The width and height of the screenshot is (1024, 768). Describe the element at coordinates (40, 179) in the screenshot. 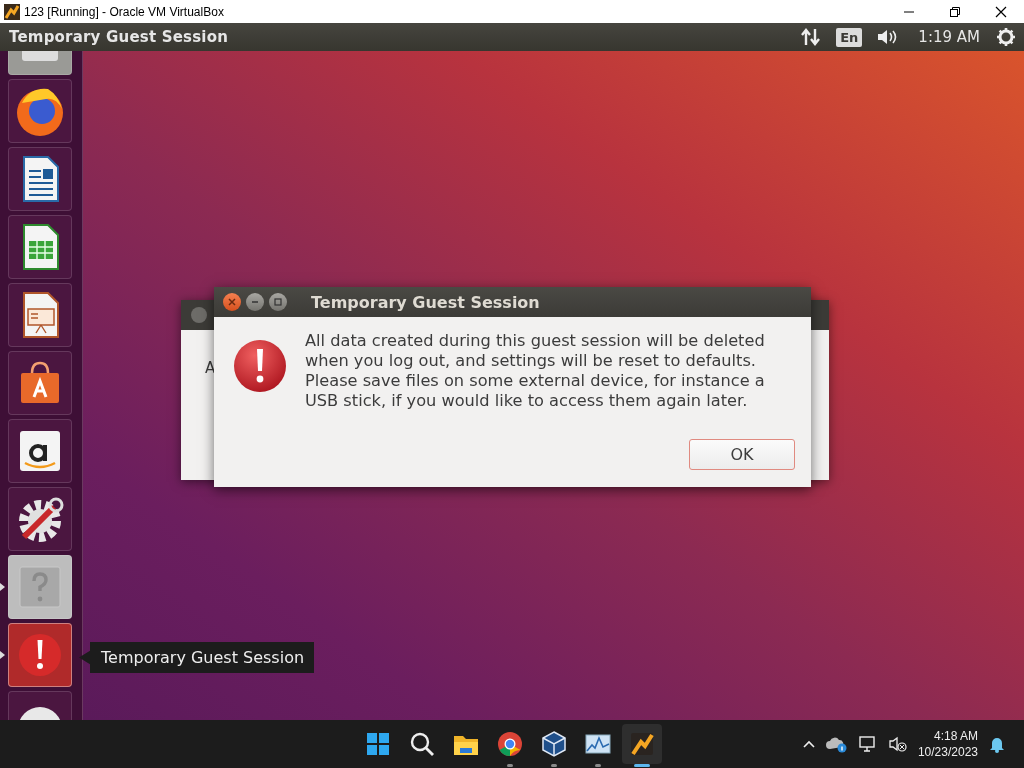

I see `document-icon` at that location.